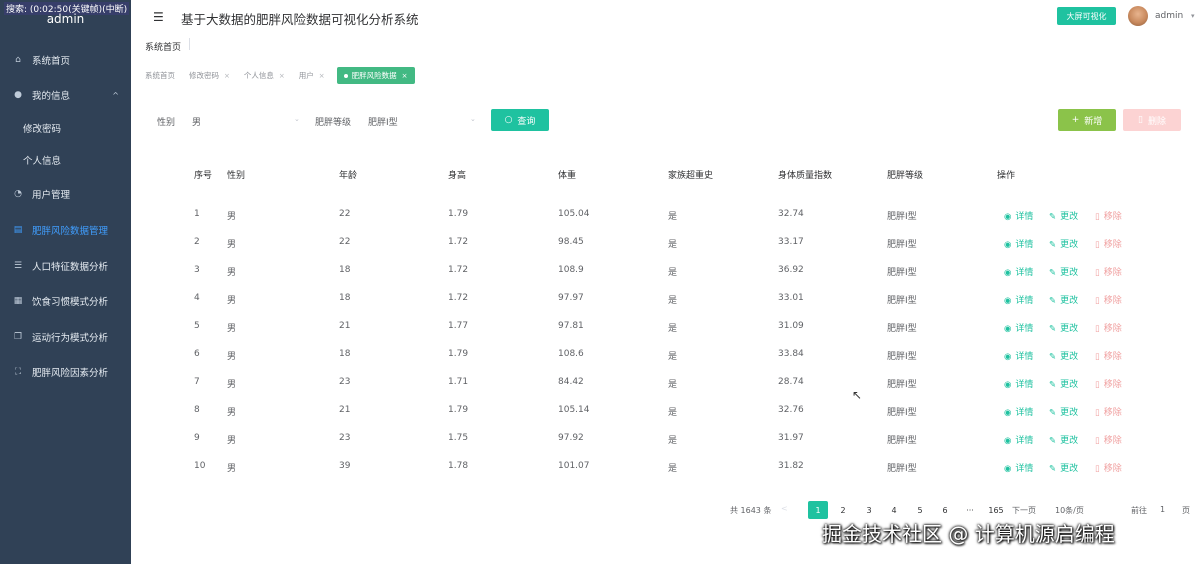  I want to click on trash-icon: ▯, so click(1097, 413).